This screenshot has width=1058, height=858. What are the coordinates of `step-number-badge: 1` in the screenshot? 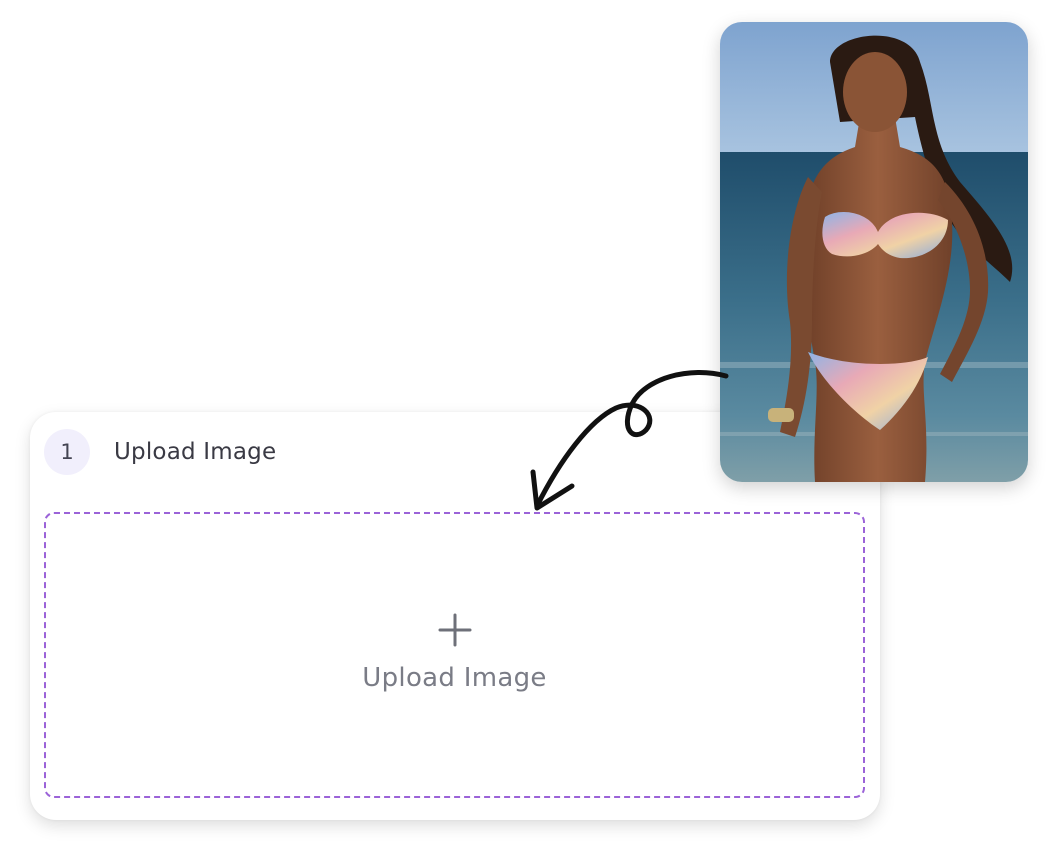 It's located at (67, 452).